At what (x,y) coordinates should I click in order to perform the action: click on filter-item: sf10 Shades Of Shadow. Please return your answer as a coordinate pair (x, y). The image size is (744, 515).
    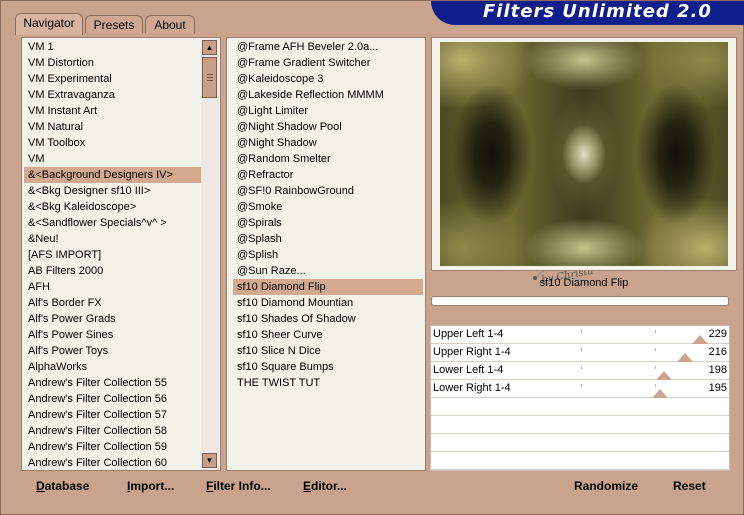
    Looking at the image, I should click on (328, 319).